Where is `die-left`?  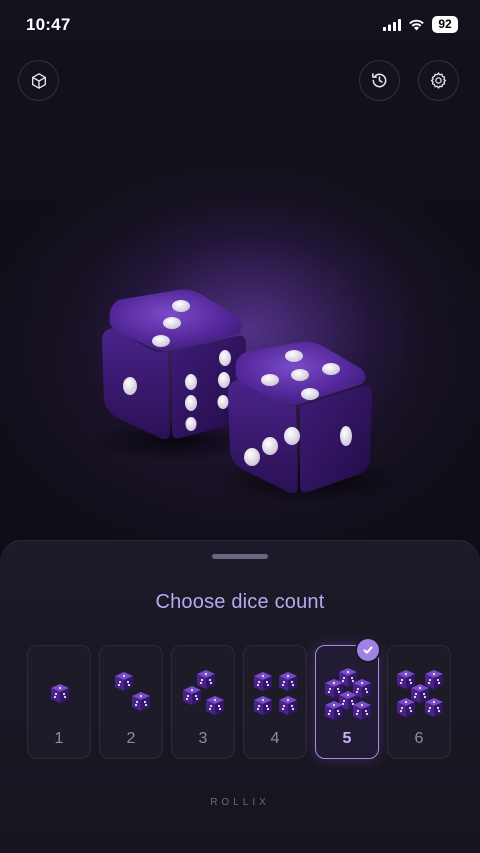
die-left is located at coordinates (174, 364).